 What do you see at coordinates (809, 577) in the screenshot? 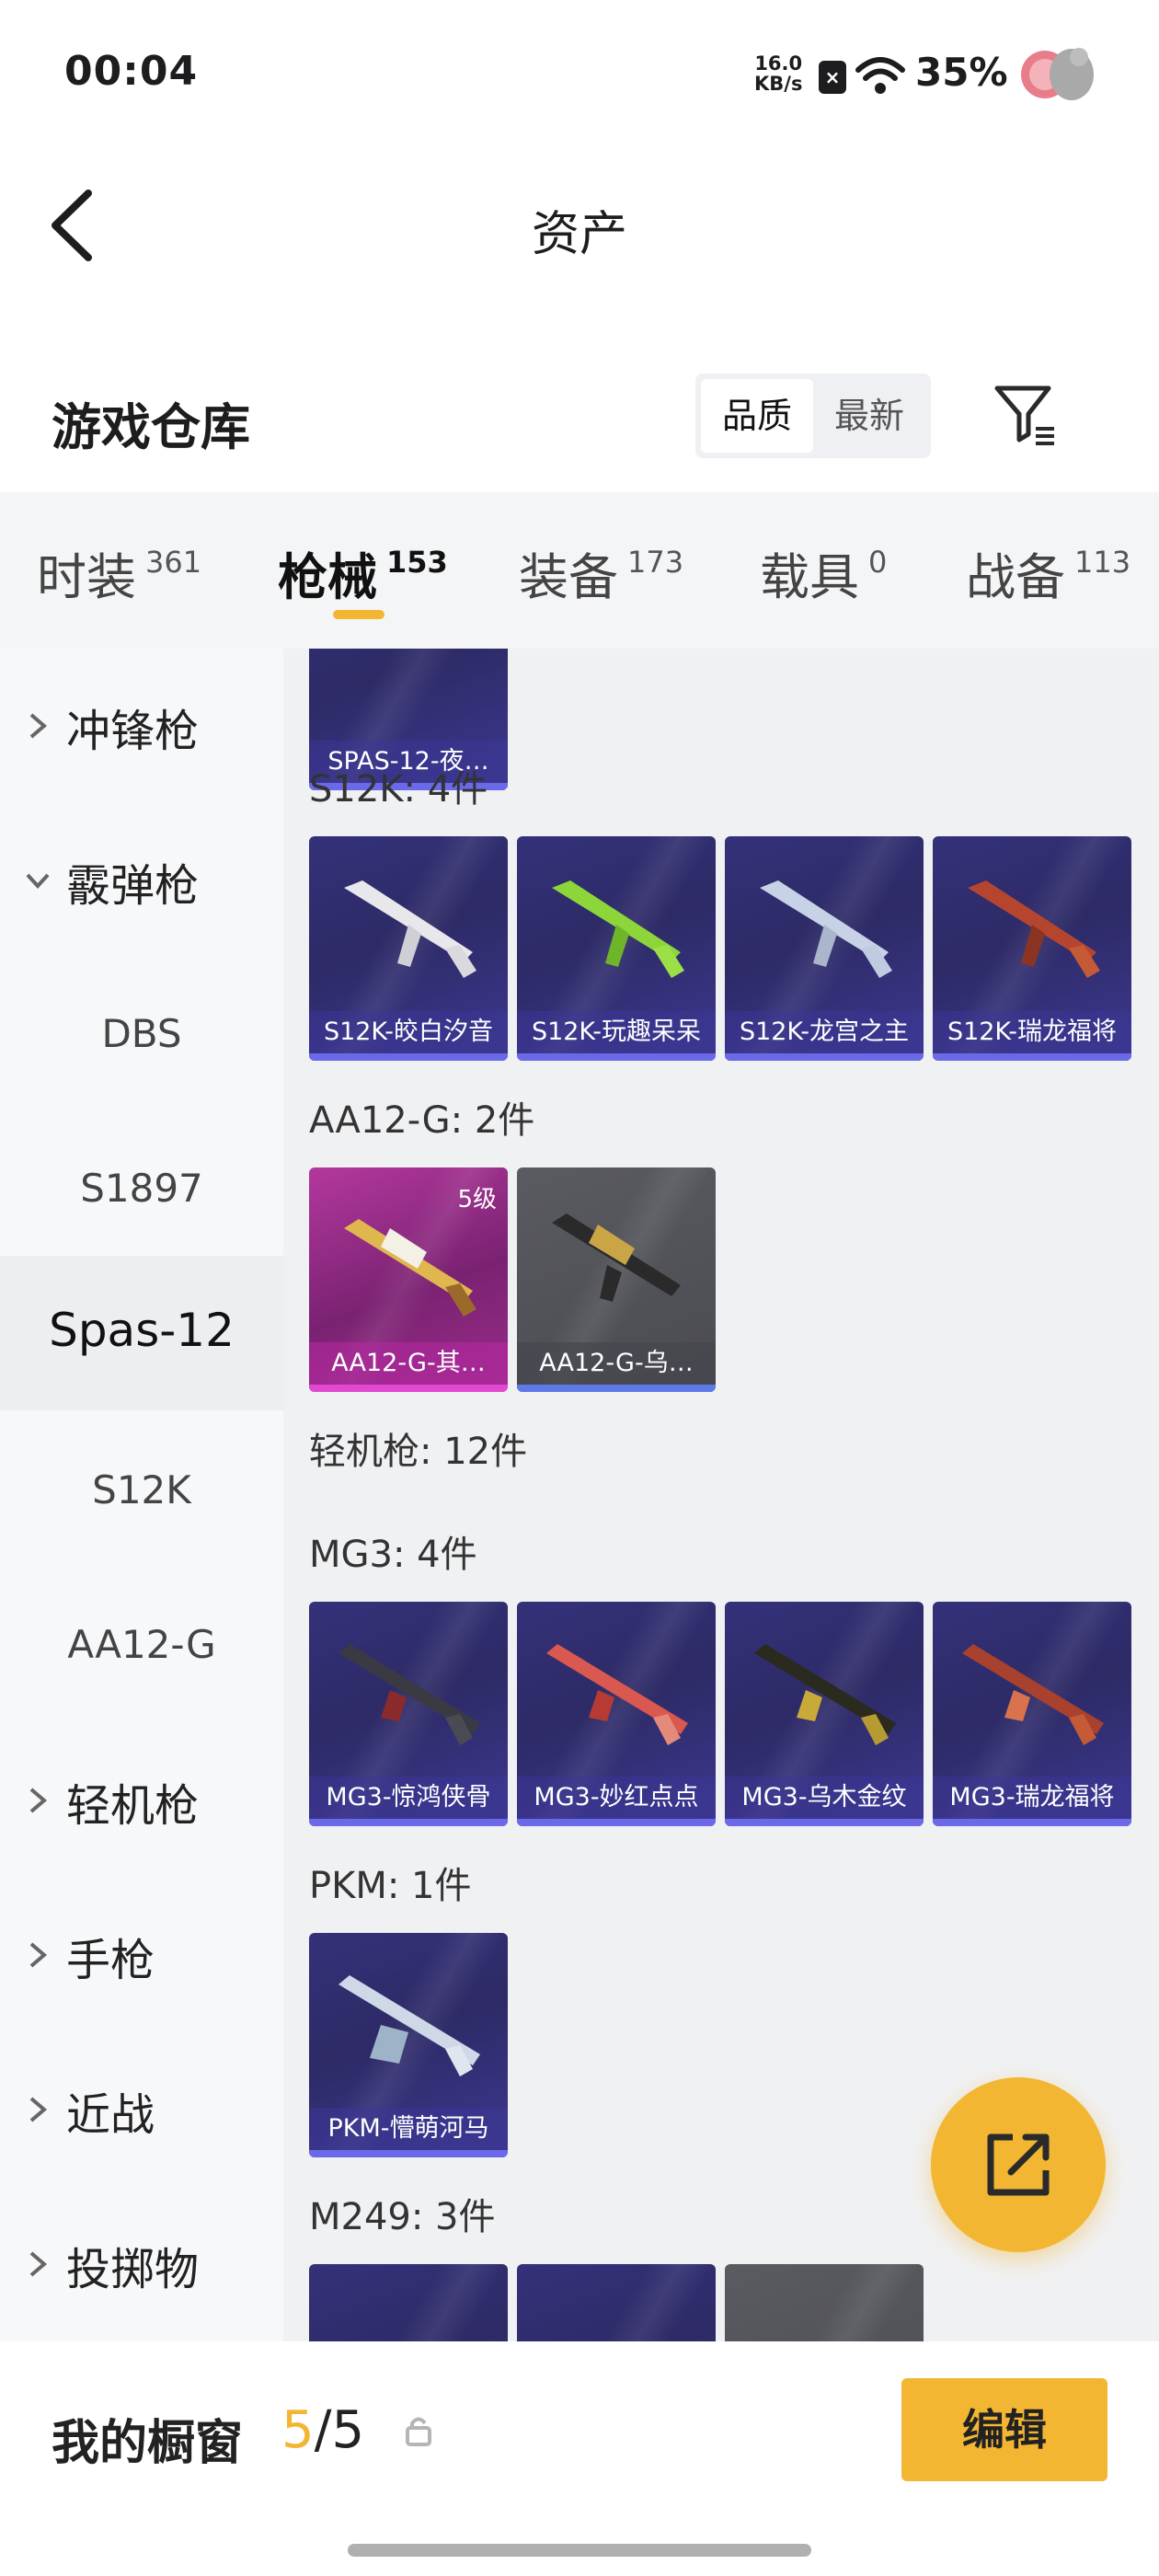
I see `tab-label: 载具` at bounding box center [809, 577].